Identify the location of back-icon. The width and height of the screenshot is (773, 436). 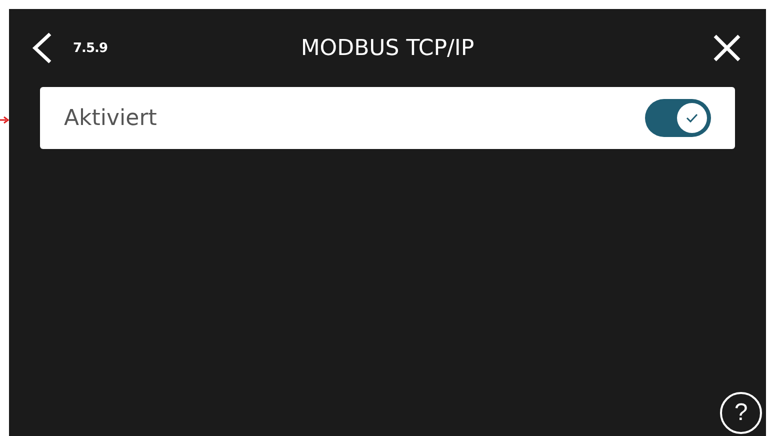
(42, 48).